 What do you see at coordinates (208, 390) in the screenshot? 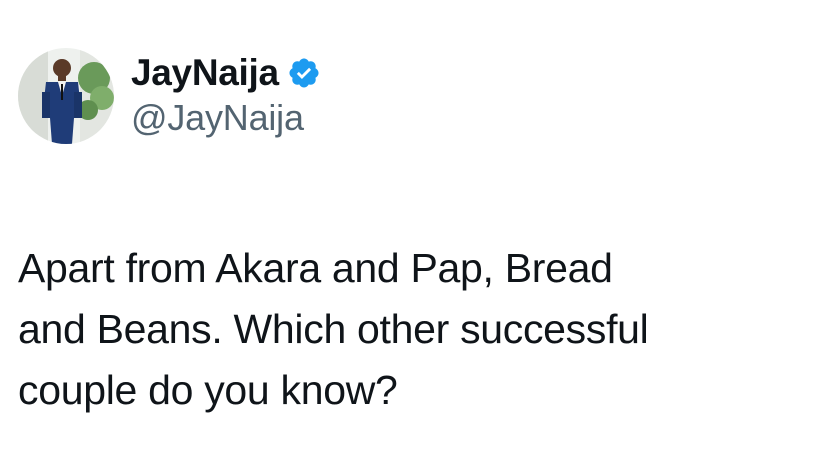
I see `tweet-text-line: couple do you know?` at bounding box center [208, 390].